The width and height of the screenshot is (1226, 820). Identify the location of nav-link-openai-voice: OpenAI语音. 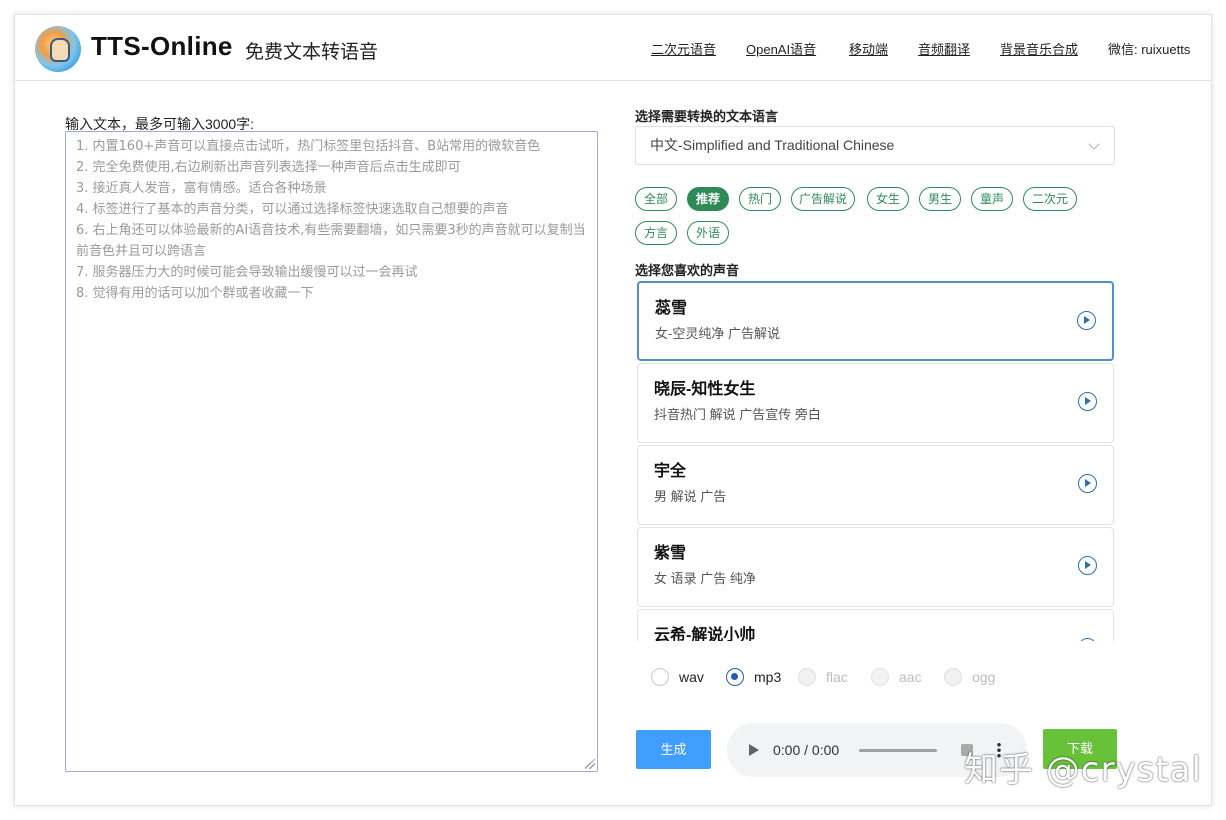
(781, 48).